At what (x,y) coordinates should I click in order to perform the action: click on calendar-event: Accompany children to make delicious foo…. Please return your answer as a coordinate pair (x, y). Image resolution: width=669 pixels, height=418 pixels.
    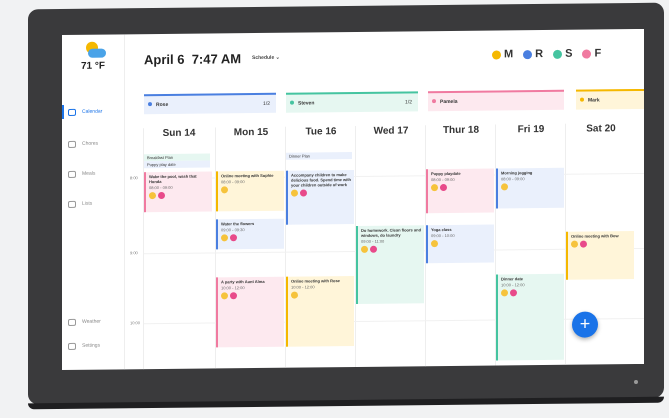
    Looking at the image, I should click on (320, 197).